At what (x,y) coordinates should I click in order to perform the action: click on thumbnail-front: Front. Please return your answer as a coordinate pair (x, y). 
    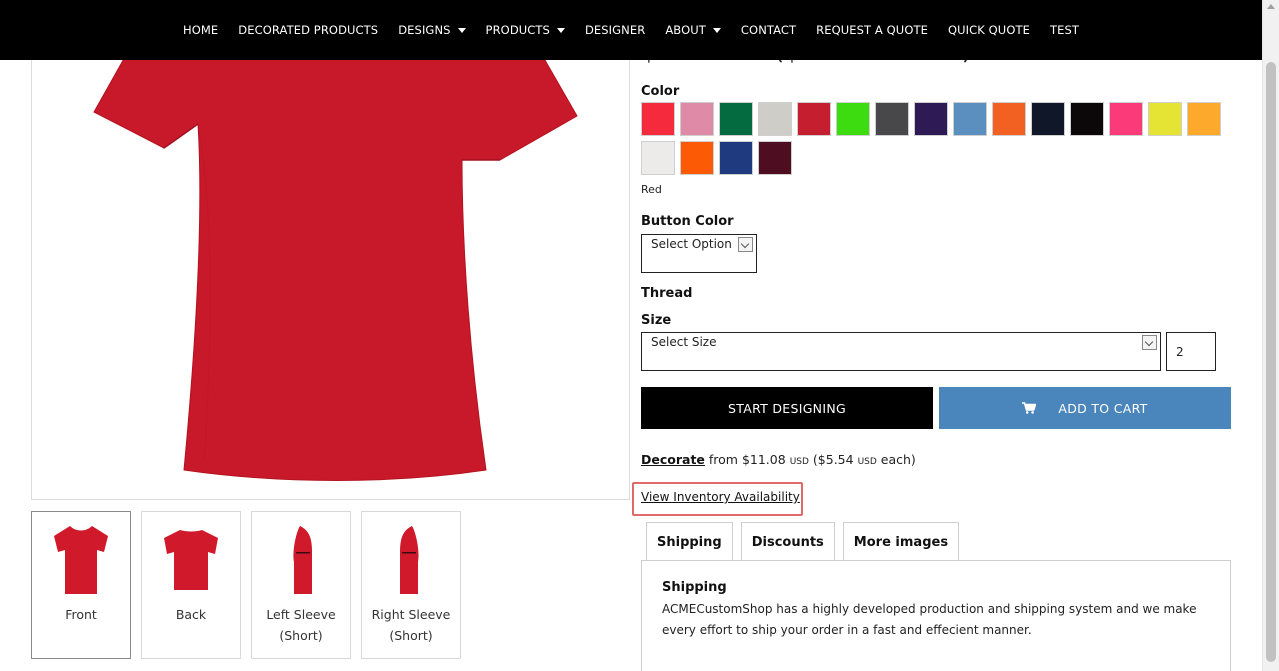
    Looking at the image, I should click on (81, 585).